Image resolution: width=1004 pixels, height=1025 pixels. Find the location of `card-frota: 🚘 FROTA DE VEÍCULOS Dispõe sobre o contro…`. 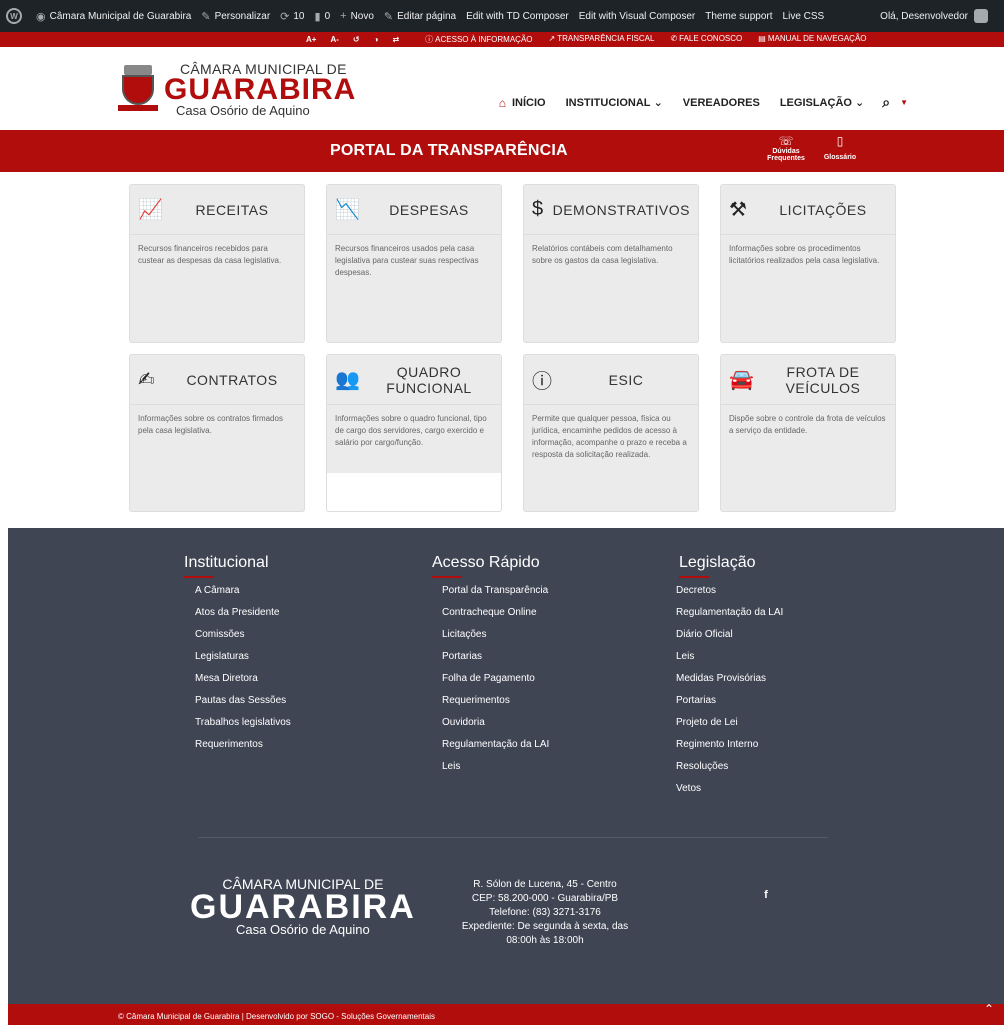

card-frota: 🚘 FROTA DE VEÍCULOS Dispõe sobre o contro… is located at coordinates (808, 433).